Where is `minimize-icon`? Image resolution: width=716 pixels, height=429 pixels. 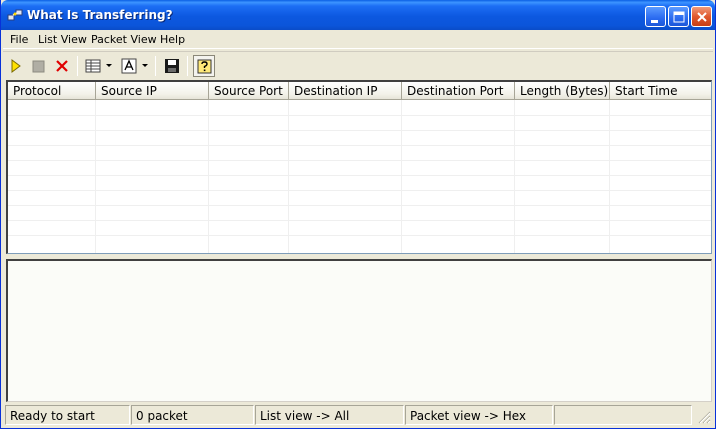
minimize-icon is located at coordinates (654, 21).